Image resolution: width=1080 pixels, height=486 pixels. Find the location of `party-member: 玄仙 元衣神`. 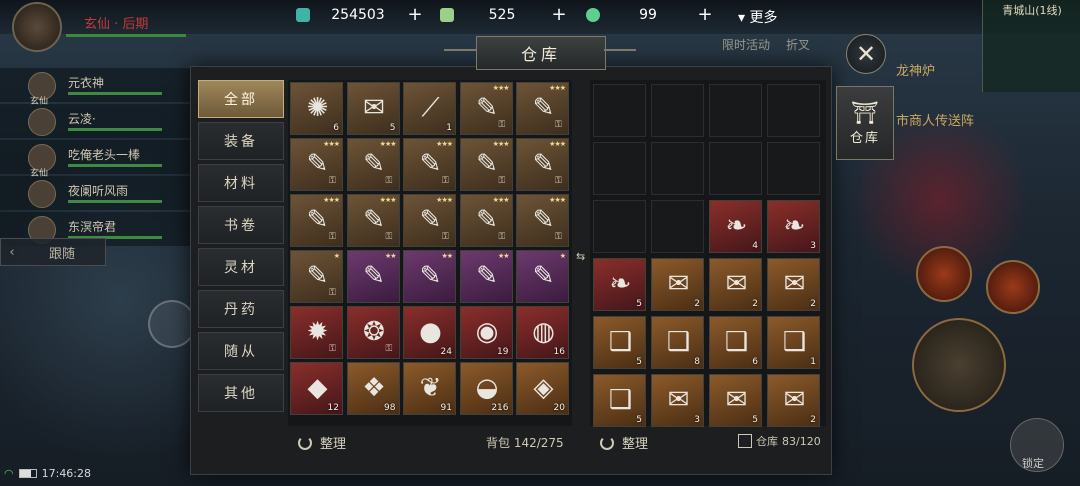

party-member: 玄仙 元衣神 is located at coordinates (95, 87).